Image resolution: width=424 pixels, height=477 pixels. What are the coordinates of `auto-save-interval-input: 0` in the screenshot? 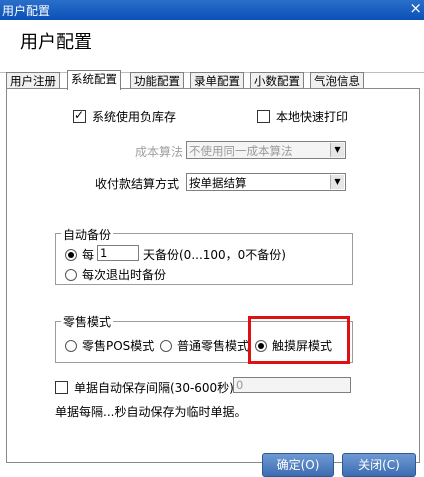 It's located at (292, 385).